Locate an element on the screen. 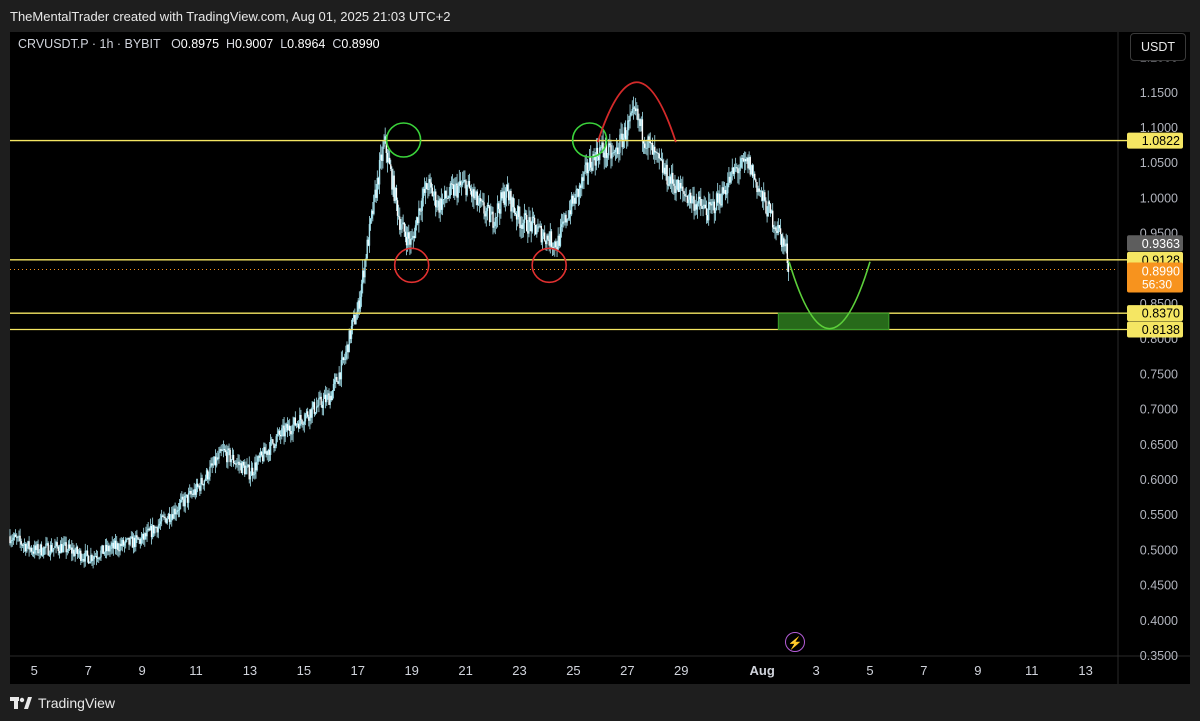 The height and width of the screenshot is (721, 1200). tradingview-logo: TradingView is located at coordinates (62, 703).